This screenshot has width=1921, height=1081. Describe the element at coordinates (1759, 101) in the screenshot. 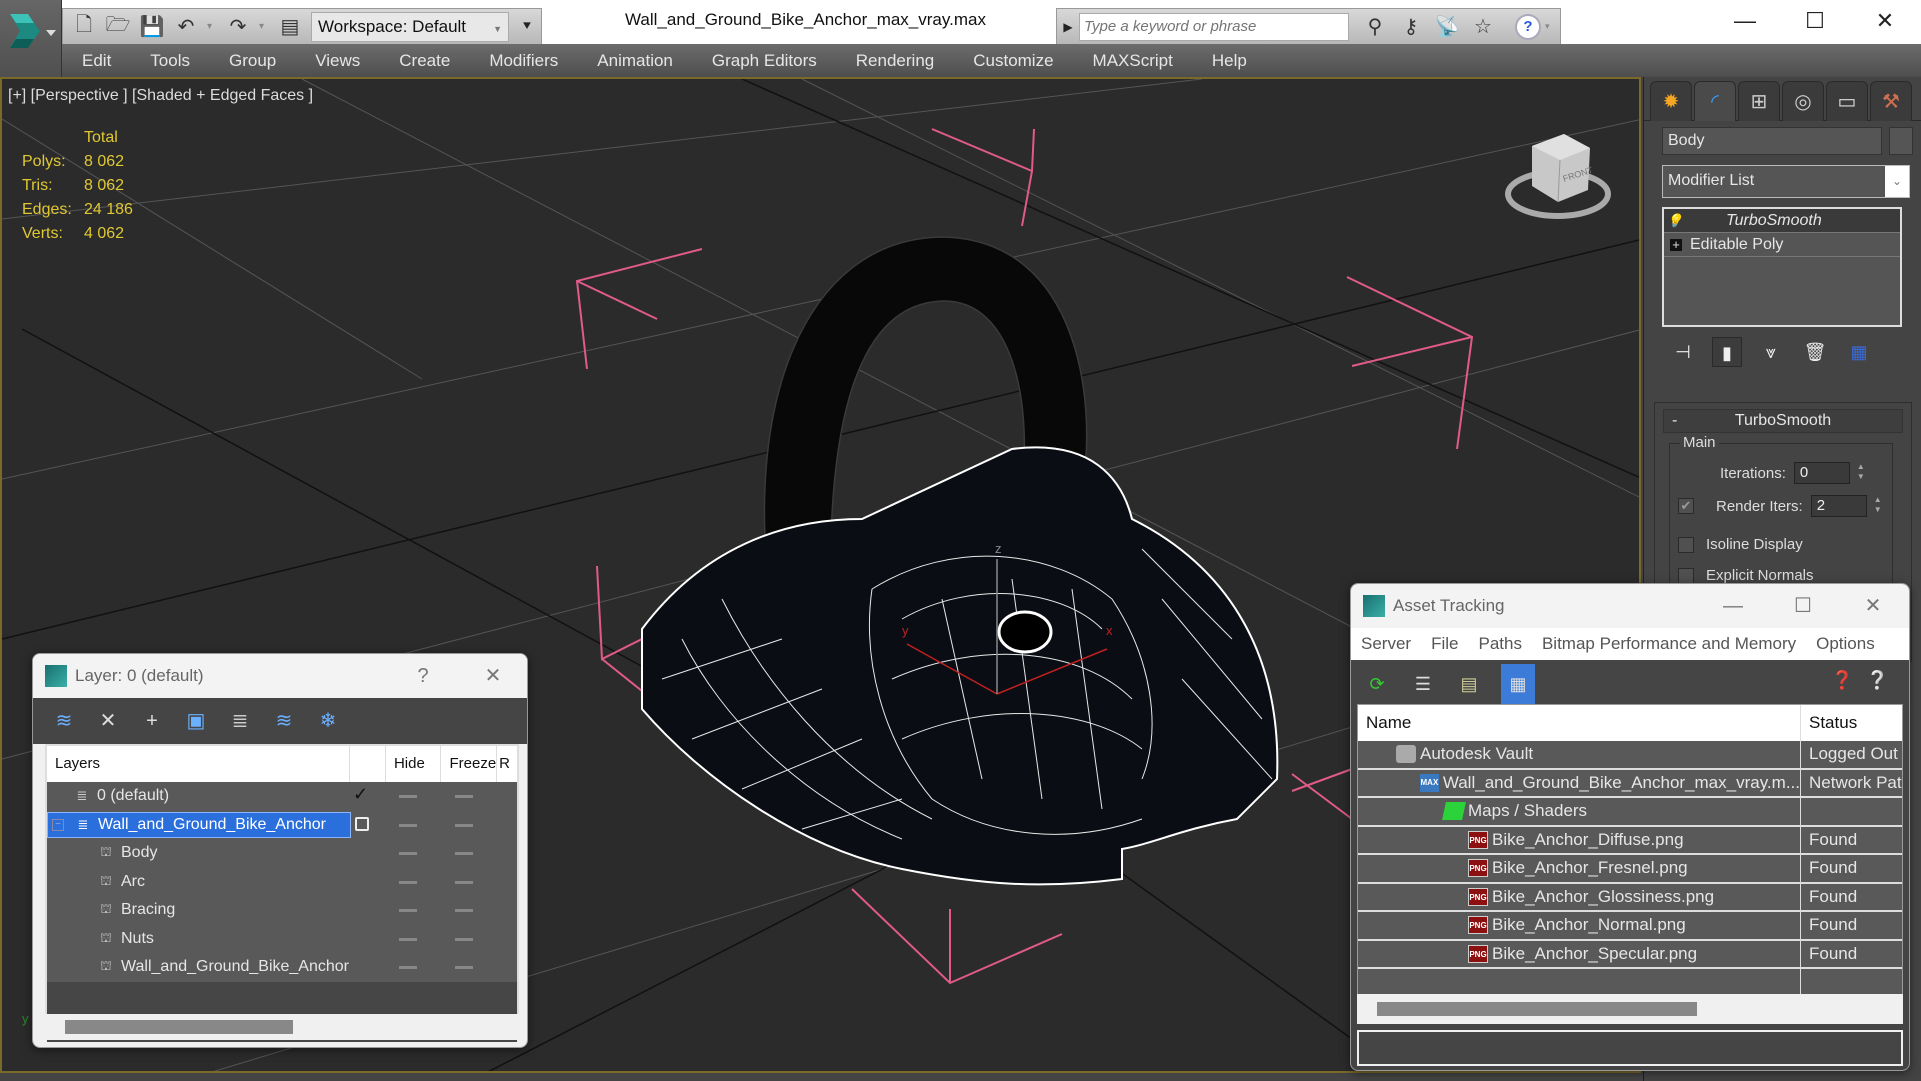

I see `tab-hierarchy: ⊞` at that location.